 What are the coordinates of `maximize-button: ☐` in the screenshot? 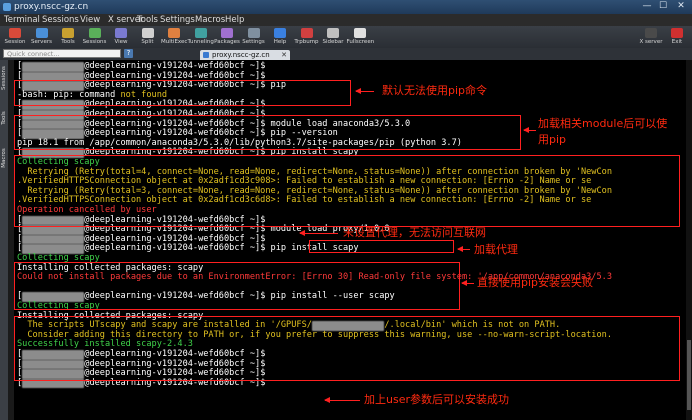 It's located at (663, 6).